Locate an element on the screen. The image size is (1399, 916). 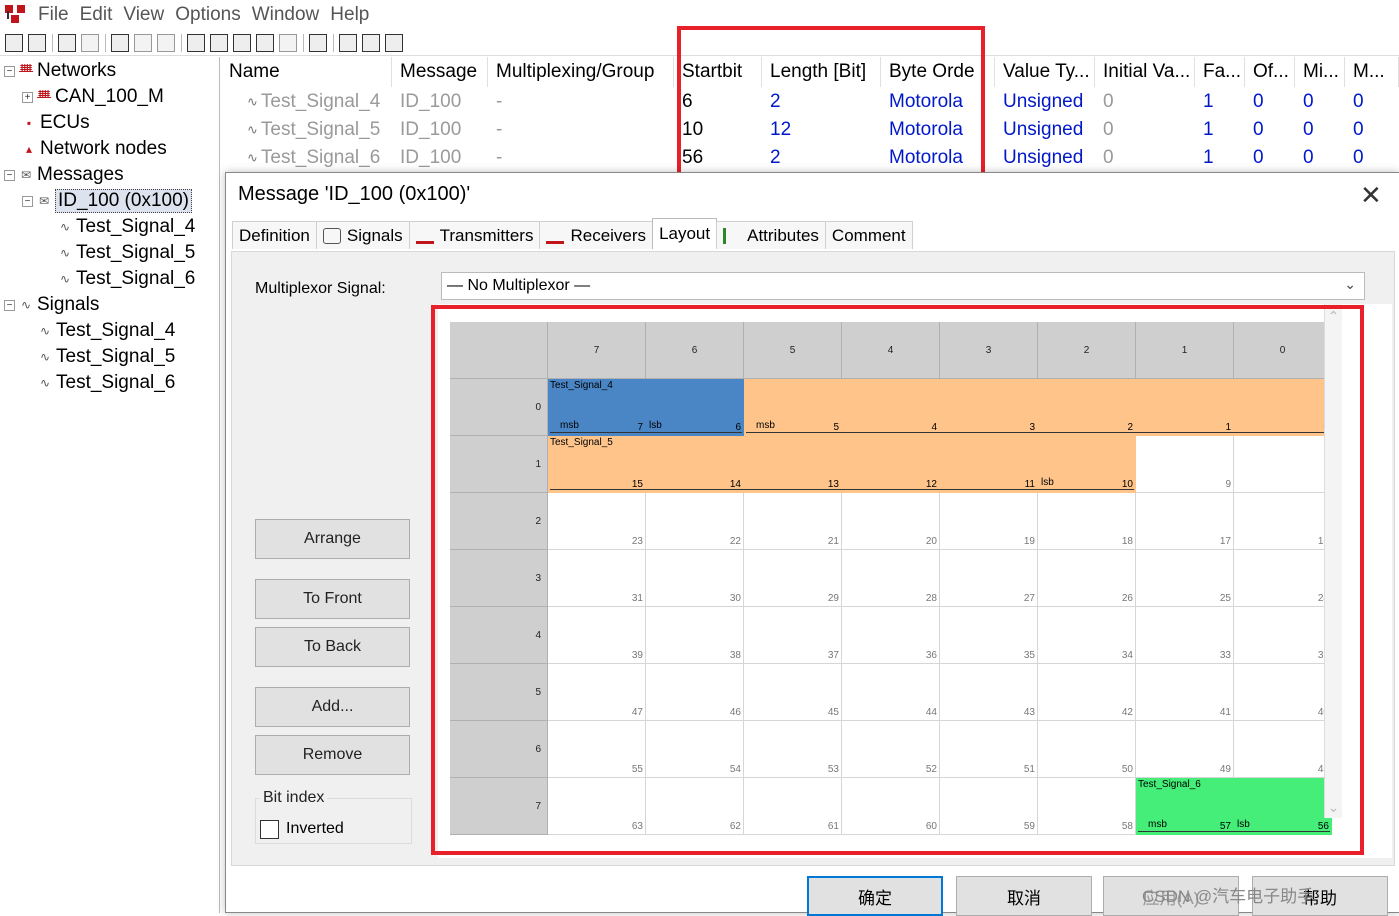
dec-hex-icon is located at coordinates (318, 43).